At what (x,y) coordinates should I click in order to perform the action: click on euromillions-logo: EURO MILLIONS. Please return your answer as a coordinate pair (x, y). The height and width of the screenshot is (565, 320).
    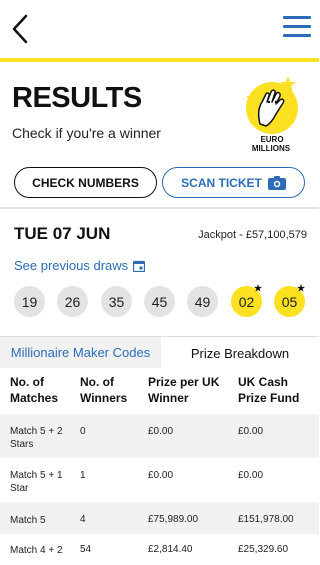
    Looking at the image, I should click on (272, 114).